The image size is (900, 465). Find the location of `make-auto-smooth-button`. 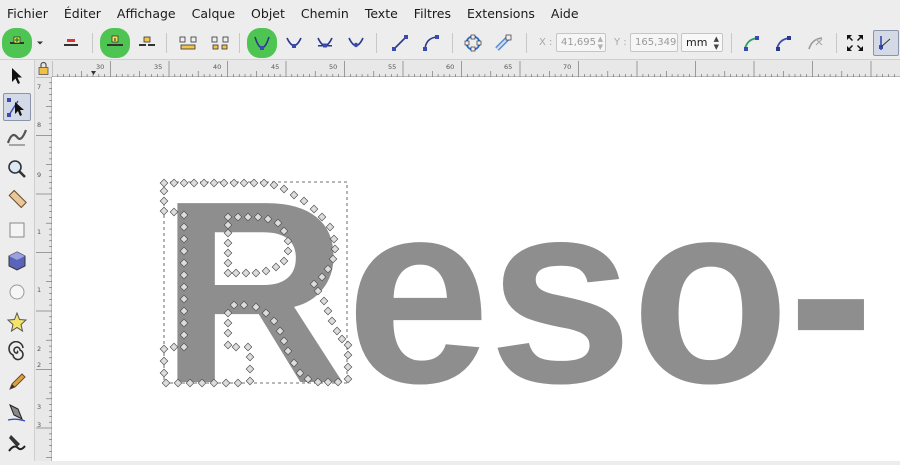

make-auto-smooth-button is located at coordinates (356, 43).